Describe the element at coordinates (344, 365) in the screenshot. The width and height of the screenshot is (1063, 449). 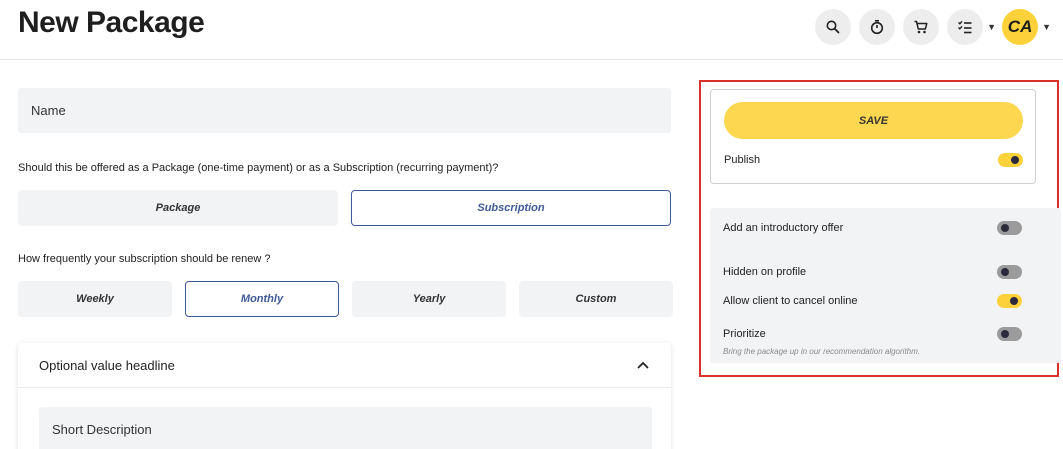
I see `optional-value-header: Optional value headline` at that location.